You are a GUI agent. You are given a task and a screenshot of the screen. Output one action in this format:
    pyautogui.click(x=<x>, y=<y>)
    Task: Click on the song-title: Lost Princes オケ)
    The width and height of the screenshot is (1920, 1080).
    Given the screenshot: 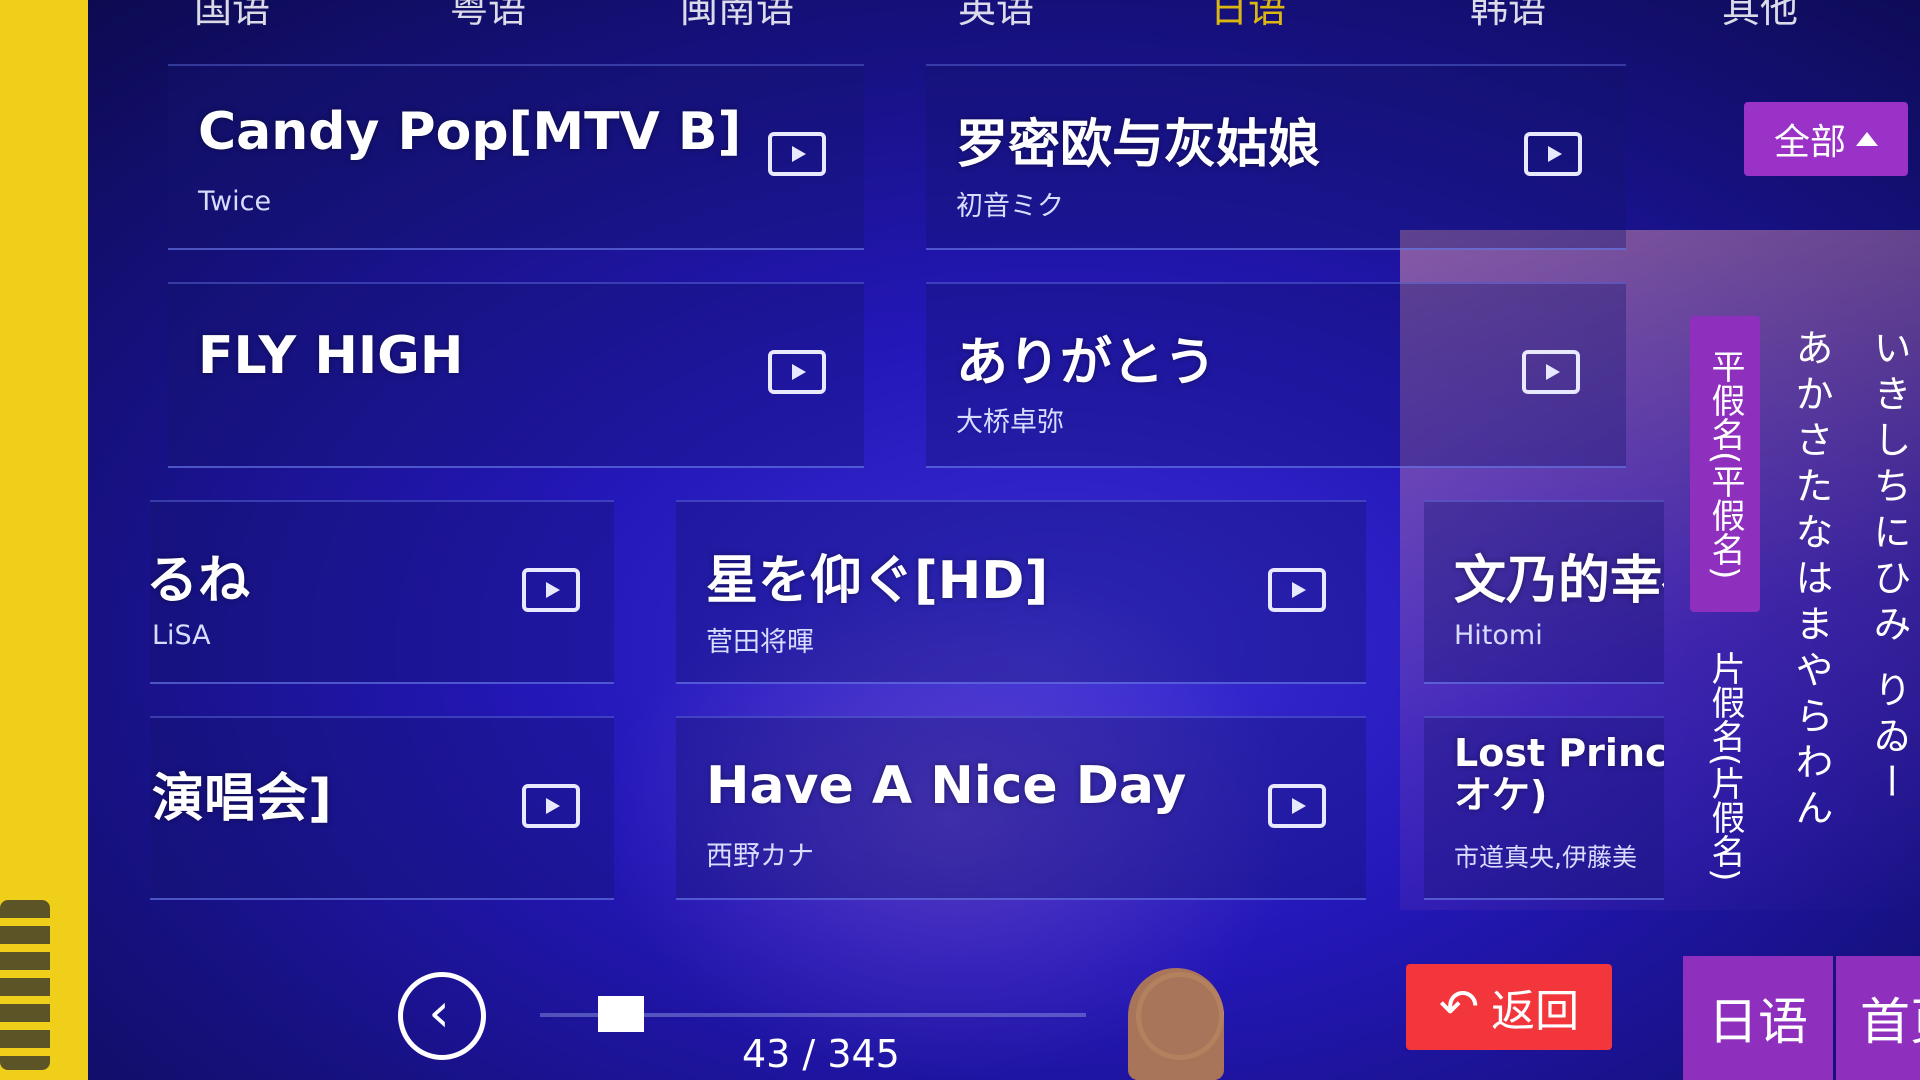 What is the action you would take?
    pyautogui.click(x=1559, y=774)
    